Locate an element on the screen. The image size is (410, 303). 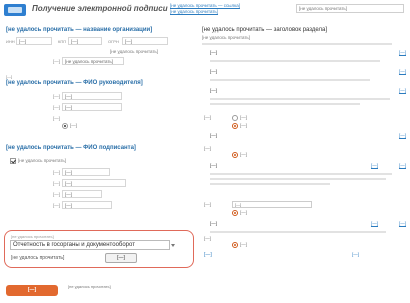
sig-option-2: [—] is located at coordinates (244, 125).